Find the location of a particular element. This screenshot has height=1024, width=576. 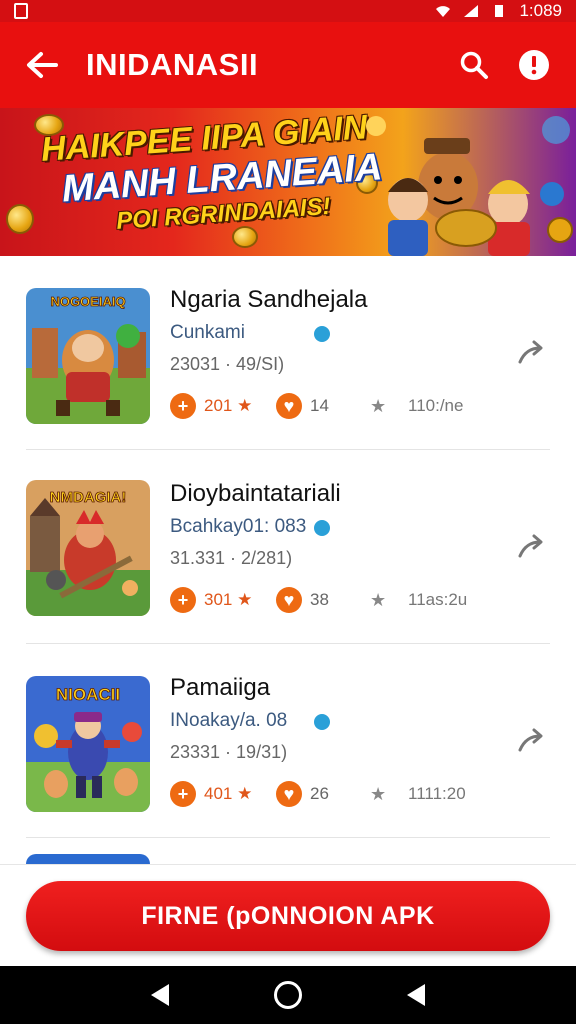

wifi-icon is located at coordinates (443, 11).